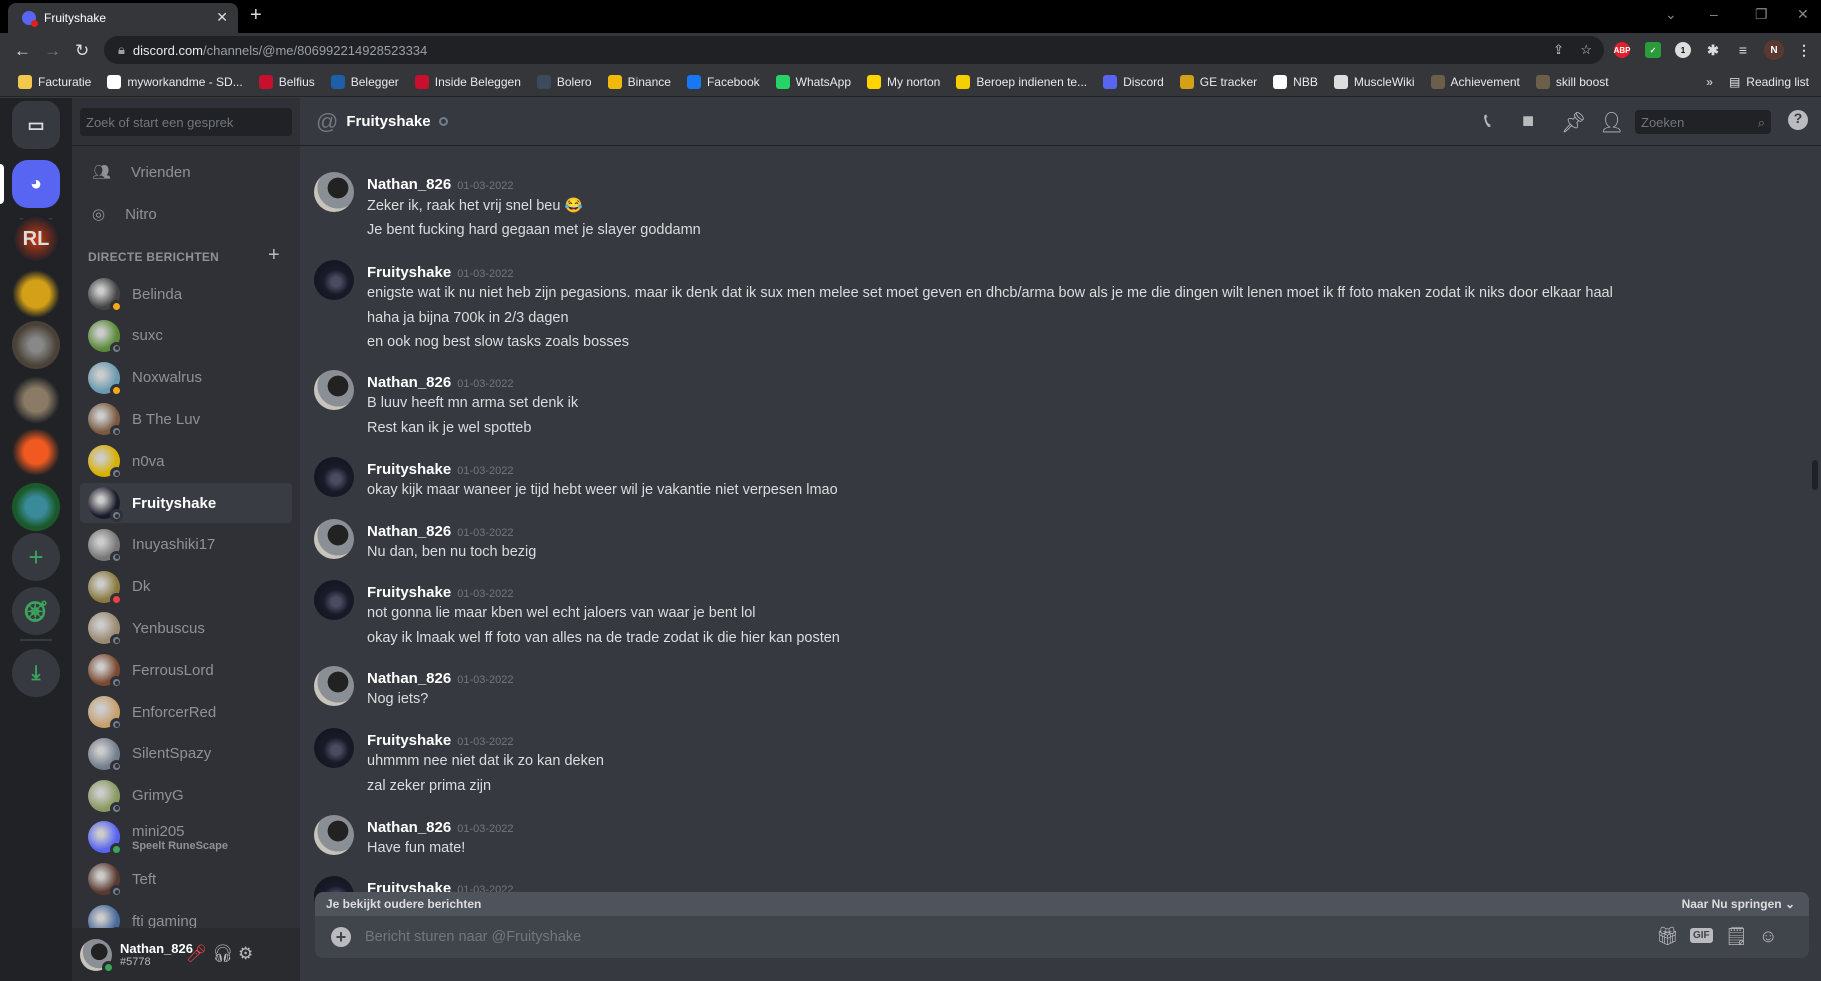  What do you see at coordinates (36, 673) in the screenshot?
I see `download-apps-icon: ⤓` at bounding box center [36, 673].